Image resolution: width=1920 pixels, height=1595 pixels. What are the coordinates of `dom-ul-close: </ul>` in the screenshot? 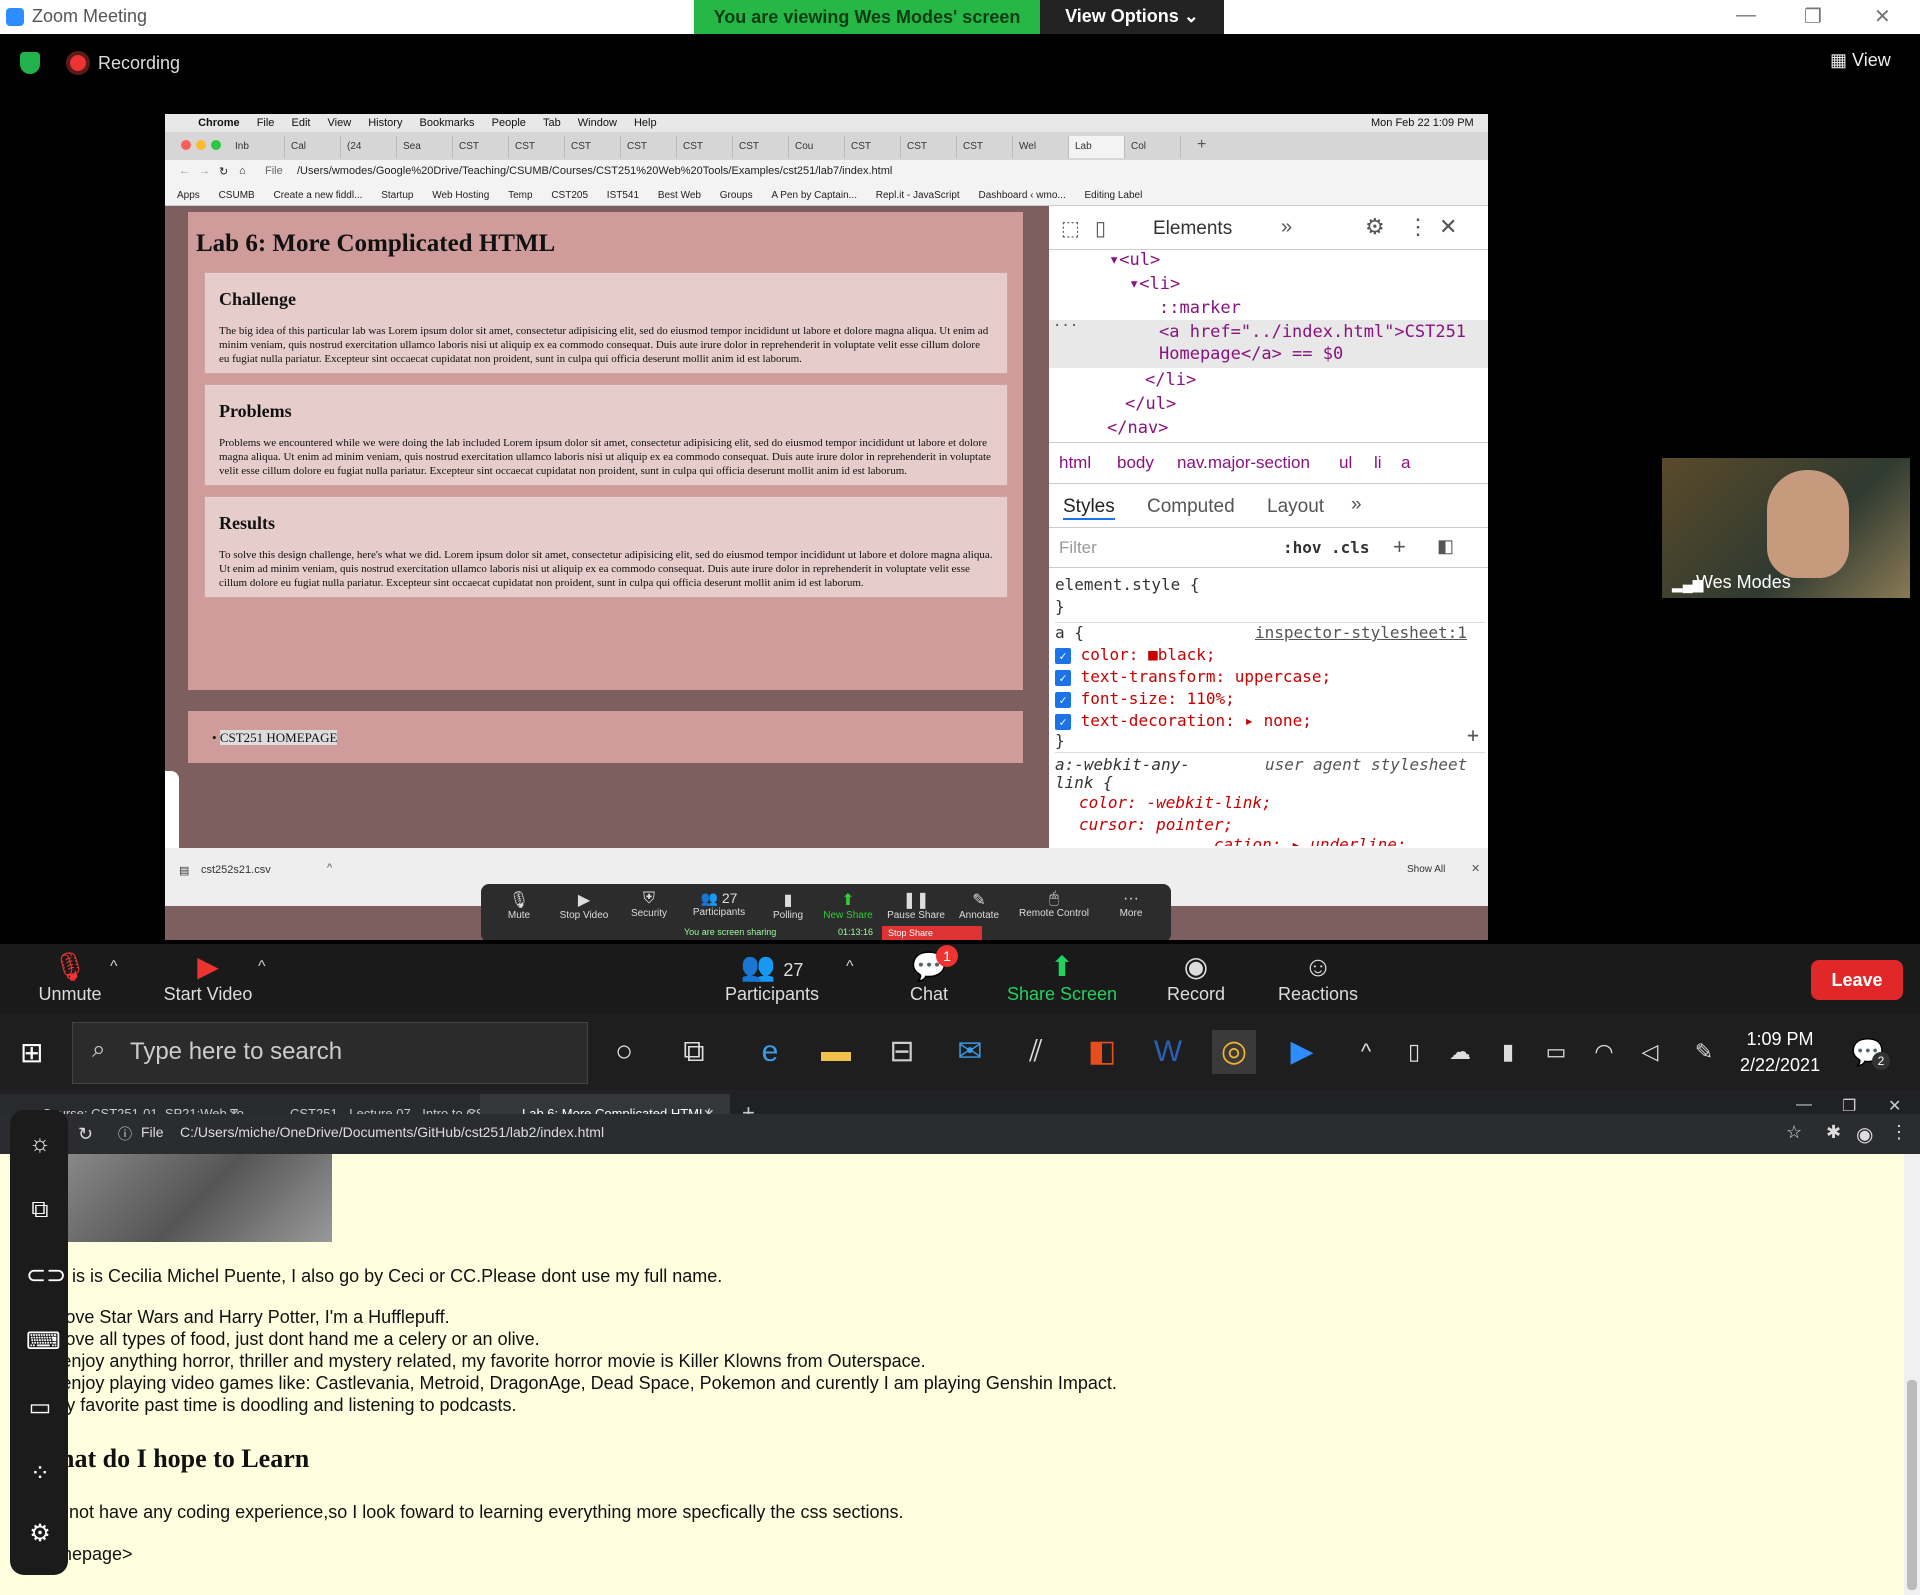 It's located at (1150, 404).